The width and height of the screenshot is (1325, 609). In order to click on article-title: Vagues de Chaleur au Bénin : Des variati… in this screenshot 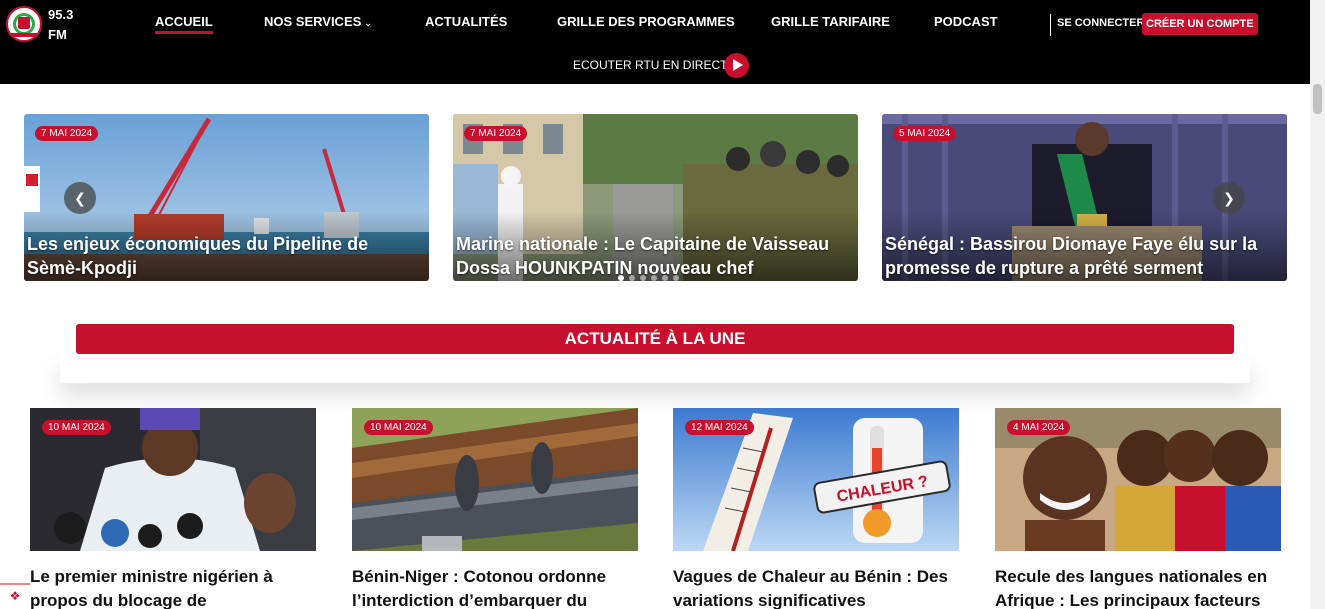, I will do `click(818, 587)`.